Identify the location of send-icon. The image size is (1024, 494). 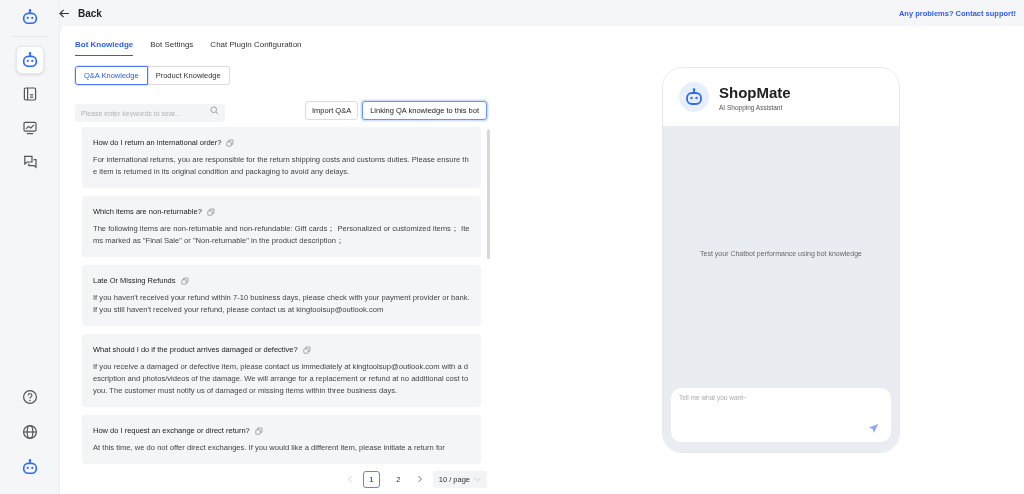
(873, 428).